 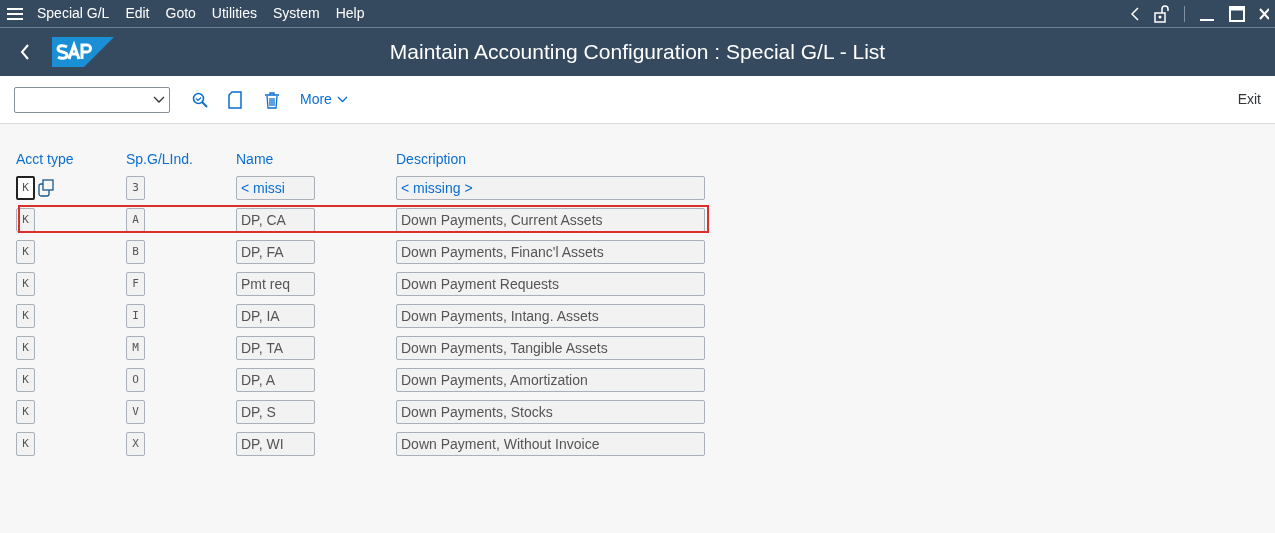 I want to click on window-title: Maintain Accounting Configuration : Special G/L - List, so click(x=637, y=52).